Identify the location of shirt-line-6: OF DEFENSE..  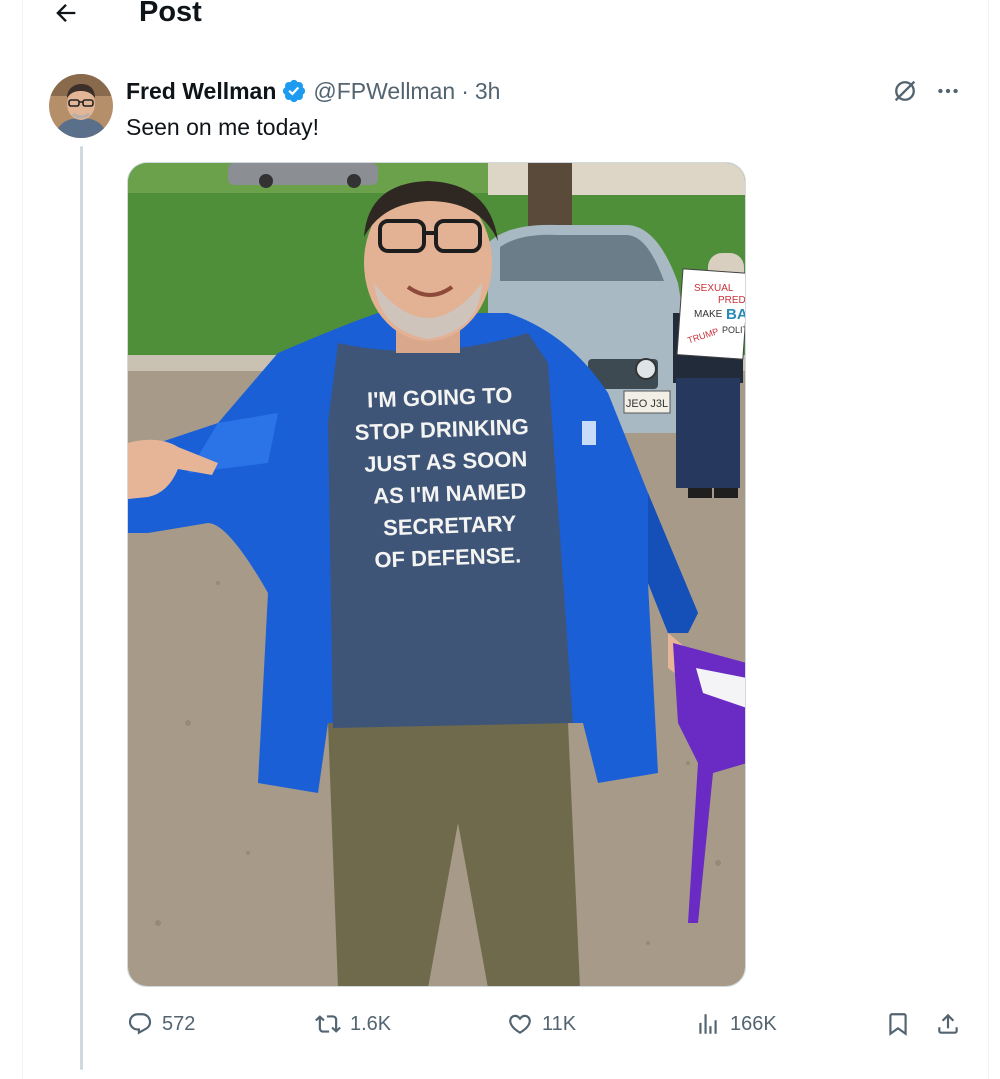
(447, 557).